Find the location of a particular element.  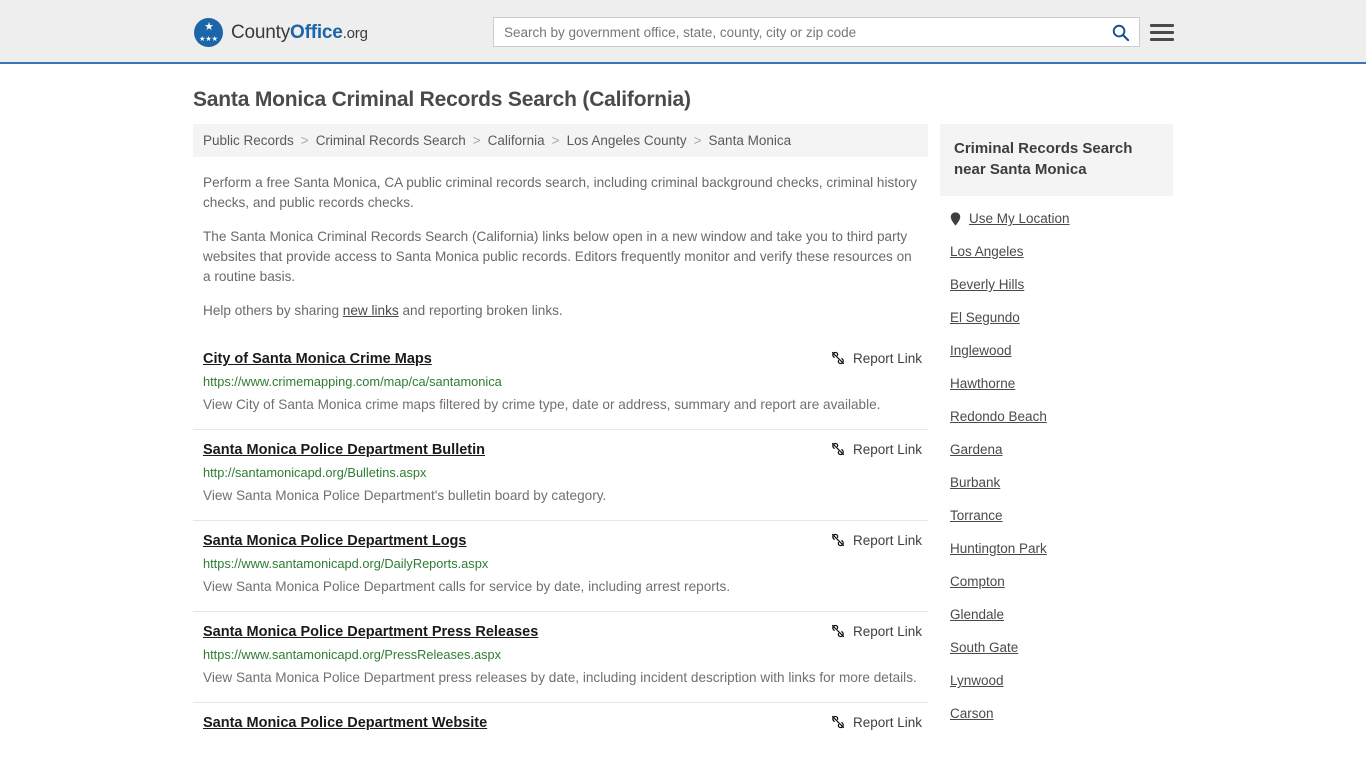

sidebar-city-link: Redondo Beach is located at coordinates (998, 416).